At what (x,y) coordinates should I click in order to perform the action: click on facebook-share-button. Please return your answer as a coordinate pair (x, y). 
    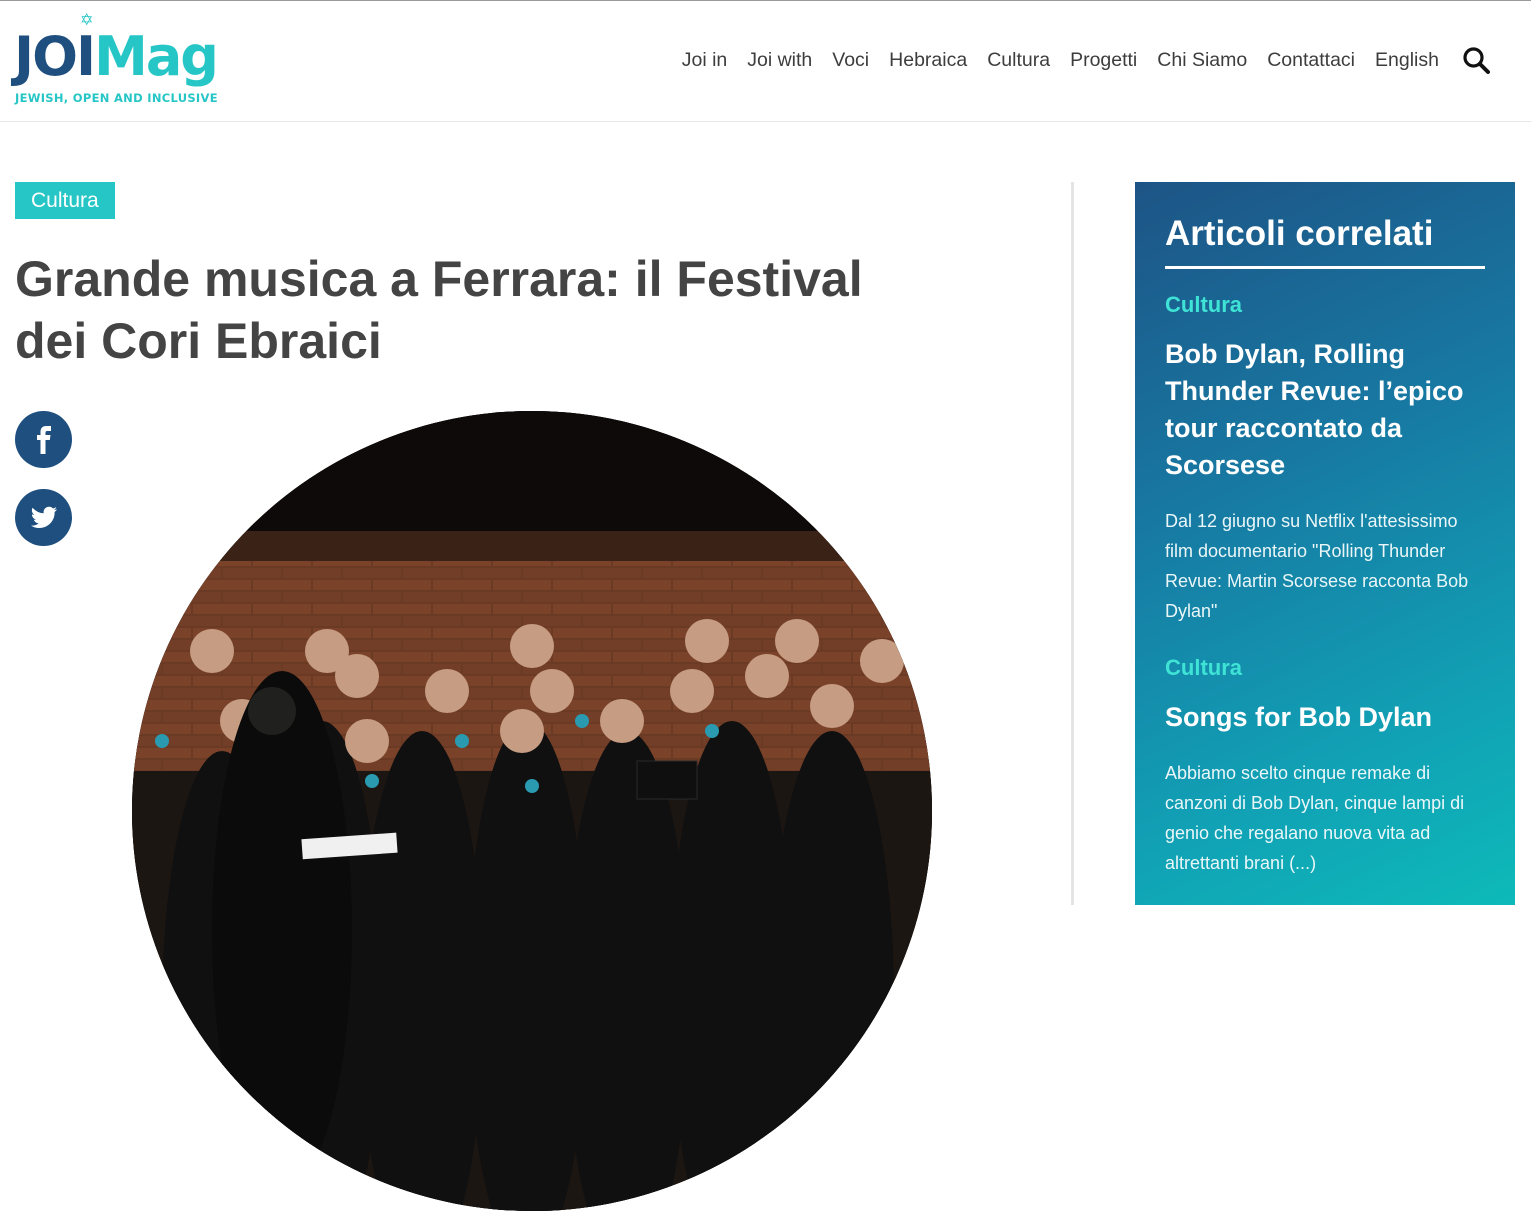
    Looking at the image, I should click on (43, 439).